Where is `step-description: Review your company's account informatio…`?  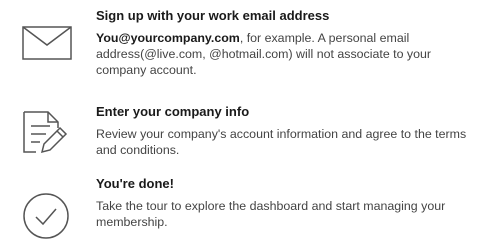
step-description: Review your company's account informatio… is located at coordinates (281, 142).